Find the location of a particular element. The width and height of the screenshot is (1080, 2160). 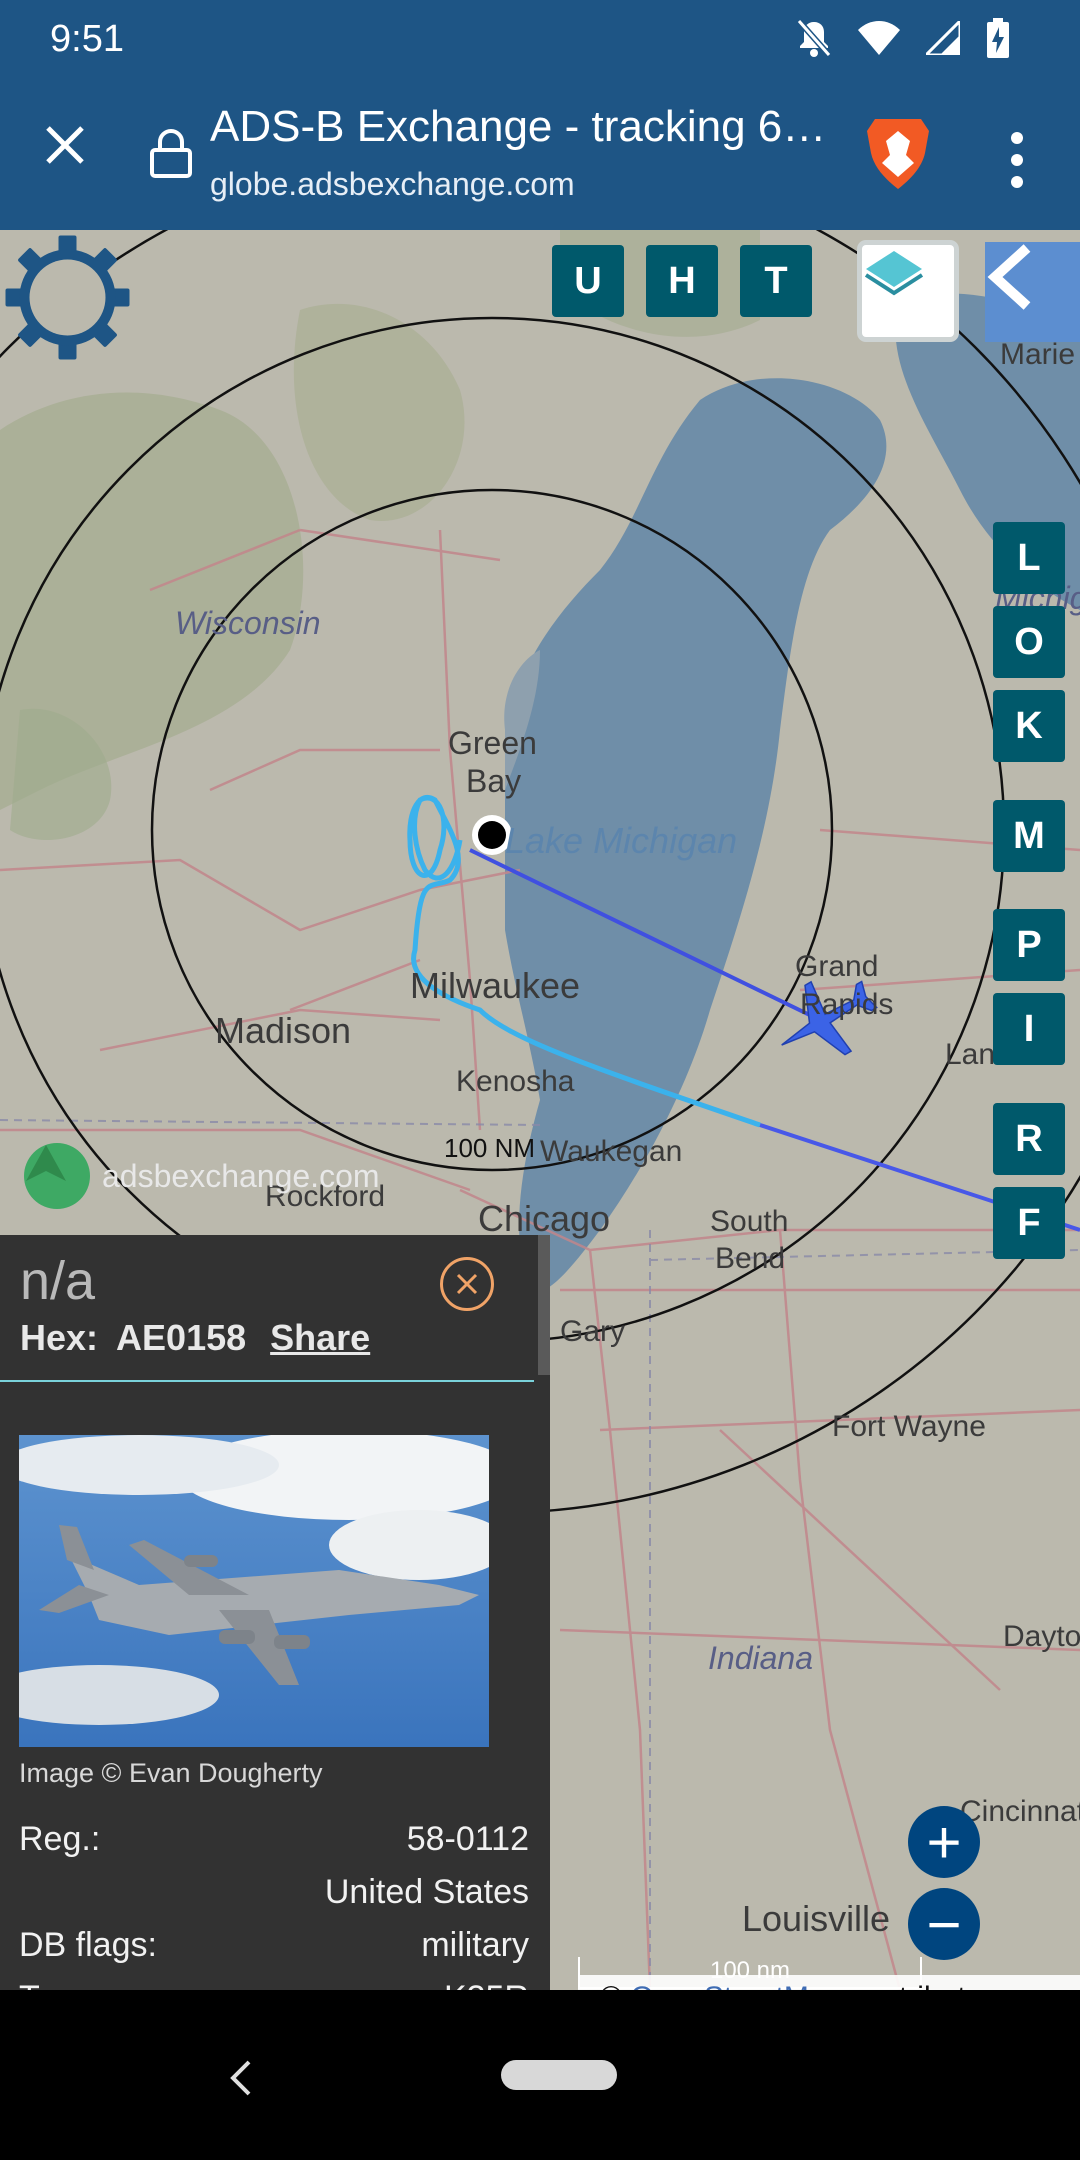

settings-gear-icon is located at coordinates (67, 297).